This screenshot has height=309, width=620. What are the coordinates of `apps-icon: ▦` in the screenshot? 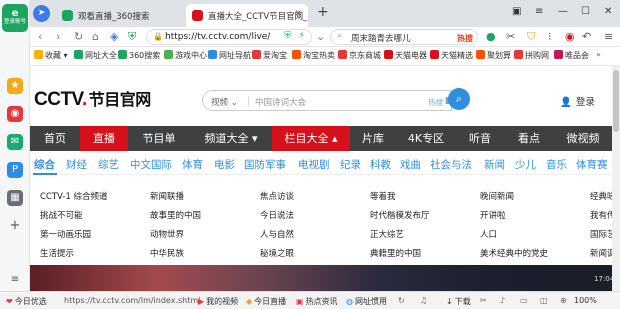 It's located at (15, 198).